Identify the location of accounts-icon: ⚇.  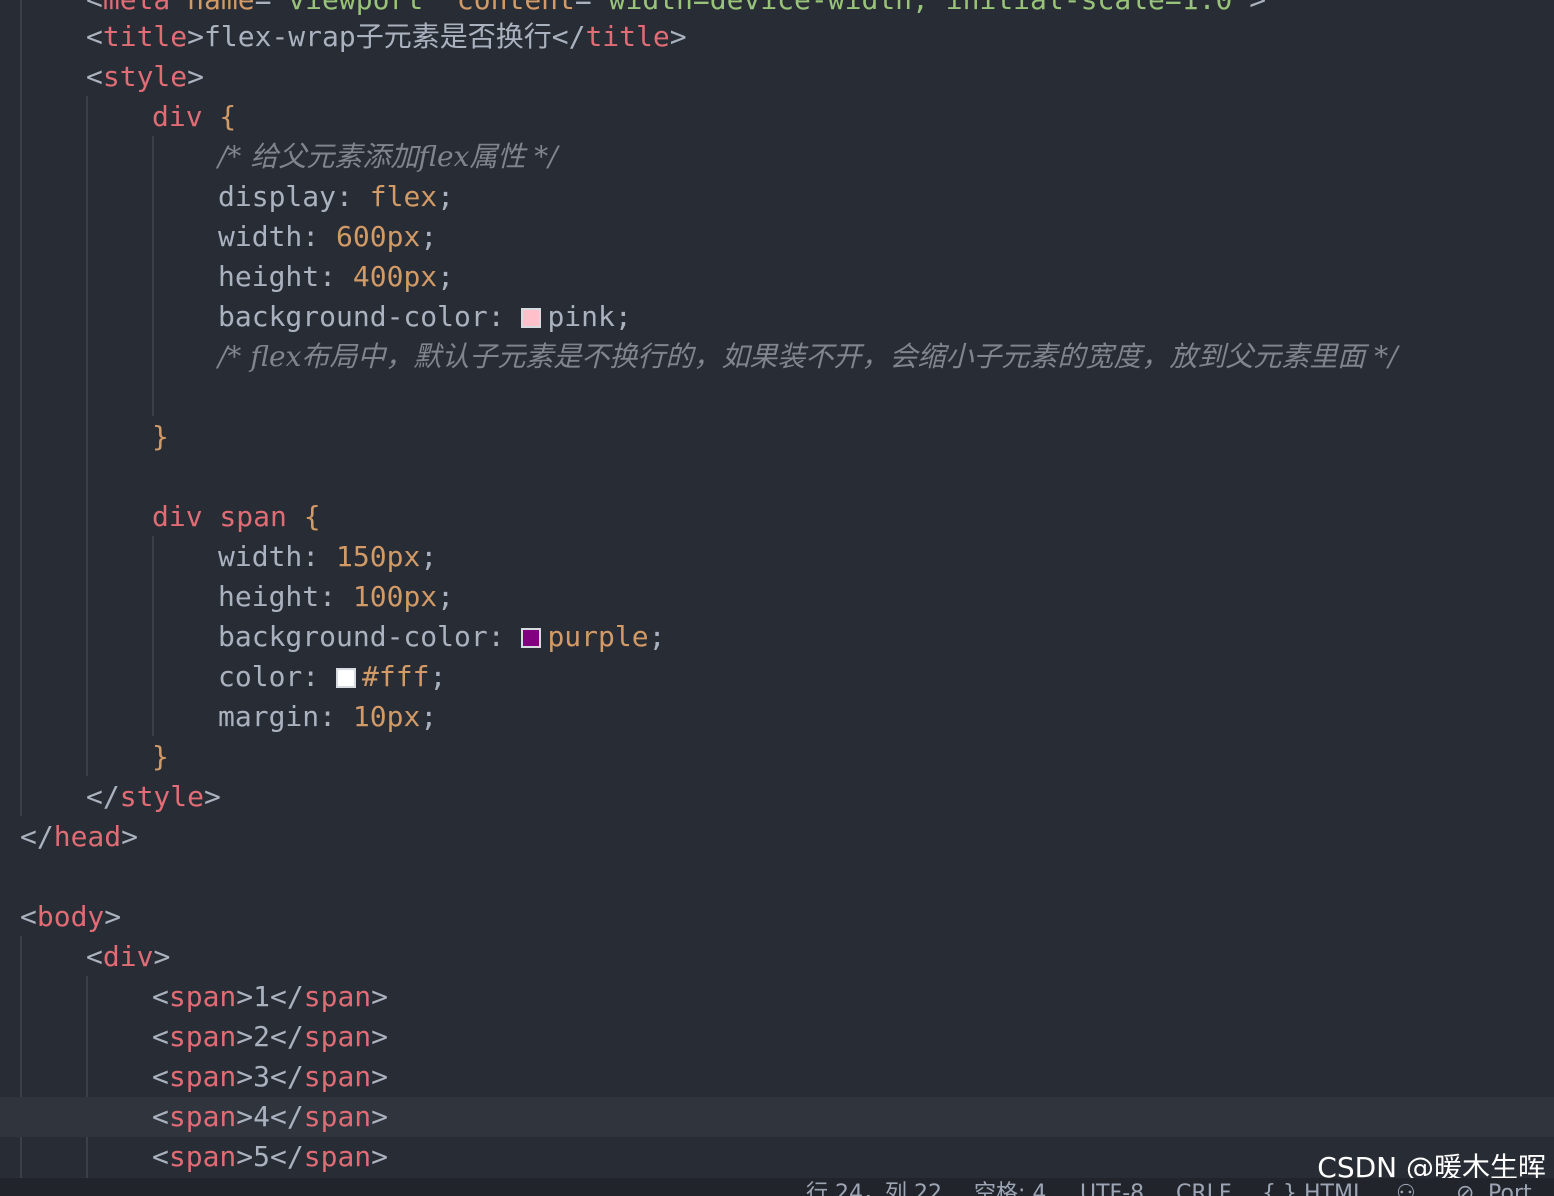
(1406, 1189).